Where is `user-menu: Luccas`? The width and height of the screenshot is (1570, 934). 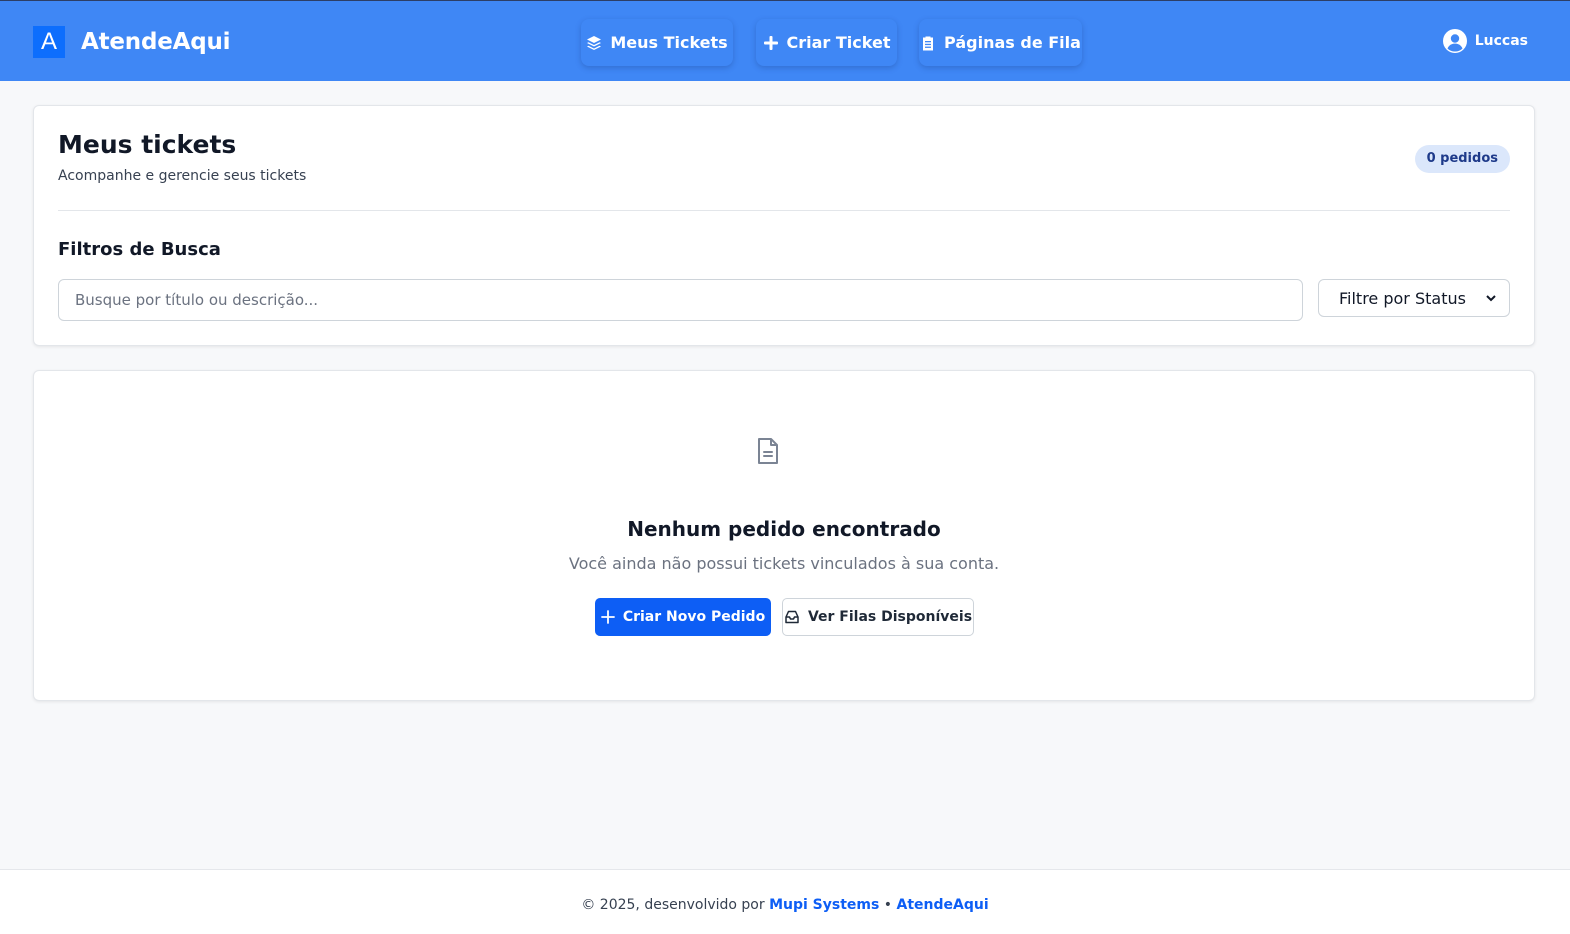
user-menu: Luccas is located at coordinates (1485, 41).